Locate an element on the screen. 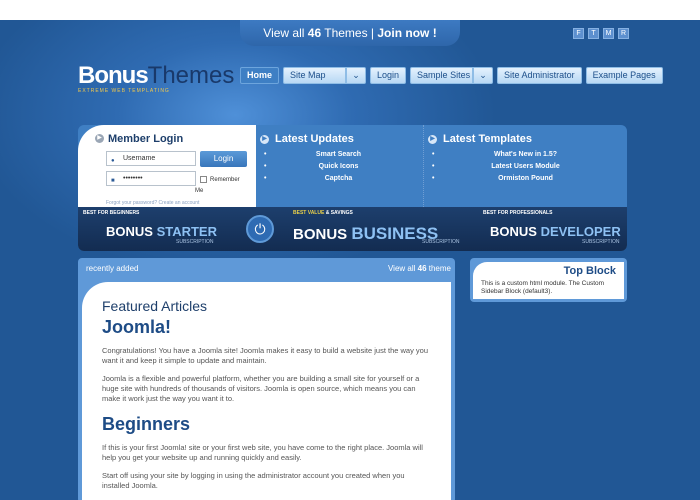  themes-text: Themes | is located at coordinates (349, 33).